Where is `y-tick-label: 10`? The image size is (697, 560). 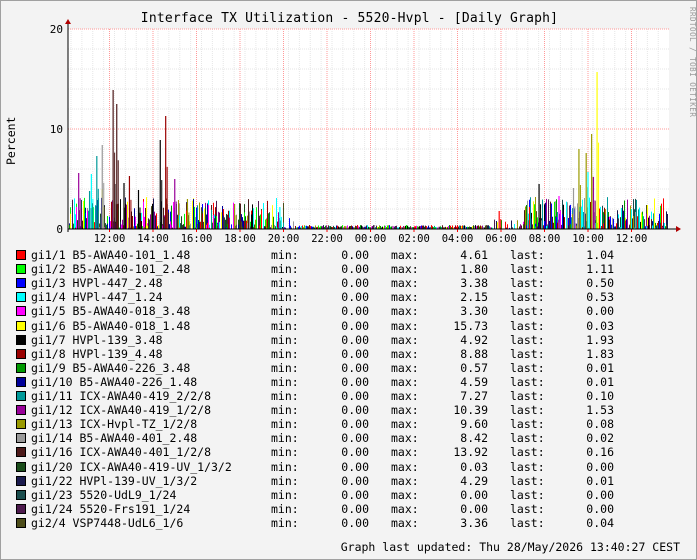
y-tick-label: 10 is located at coordinates (56, 129).